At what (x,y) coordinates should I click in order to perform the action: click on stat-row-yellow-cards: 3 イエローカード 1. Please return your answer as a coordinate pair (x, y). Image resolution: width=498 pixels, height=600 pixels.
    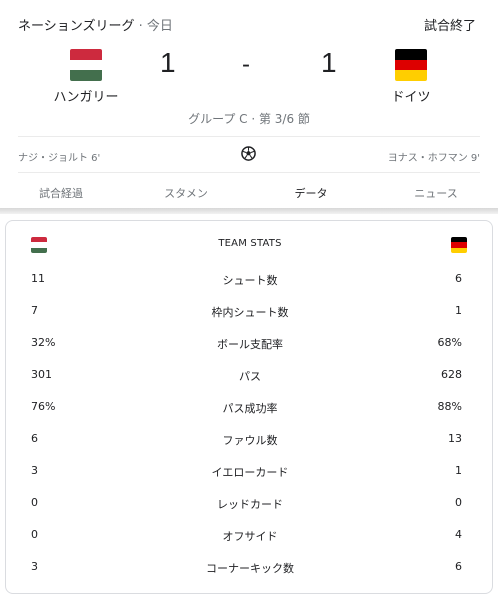
    Looking at the image, I should click on (250, 471).